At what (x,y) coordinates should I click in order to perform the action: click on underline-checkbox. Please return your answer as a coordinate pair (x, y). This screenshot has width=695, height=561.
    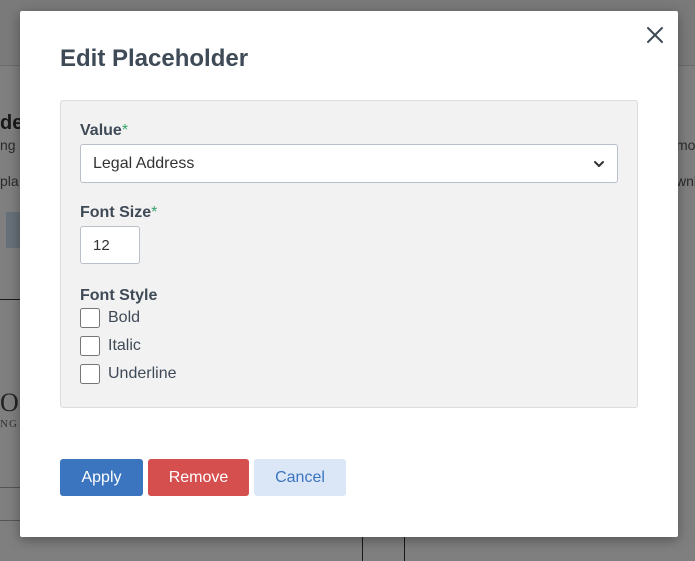
    Looking at the image, I should click on (90, 374).